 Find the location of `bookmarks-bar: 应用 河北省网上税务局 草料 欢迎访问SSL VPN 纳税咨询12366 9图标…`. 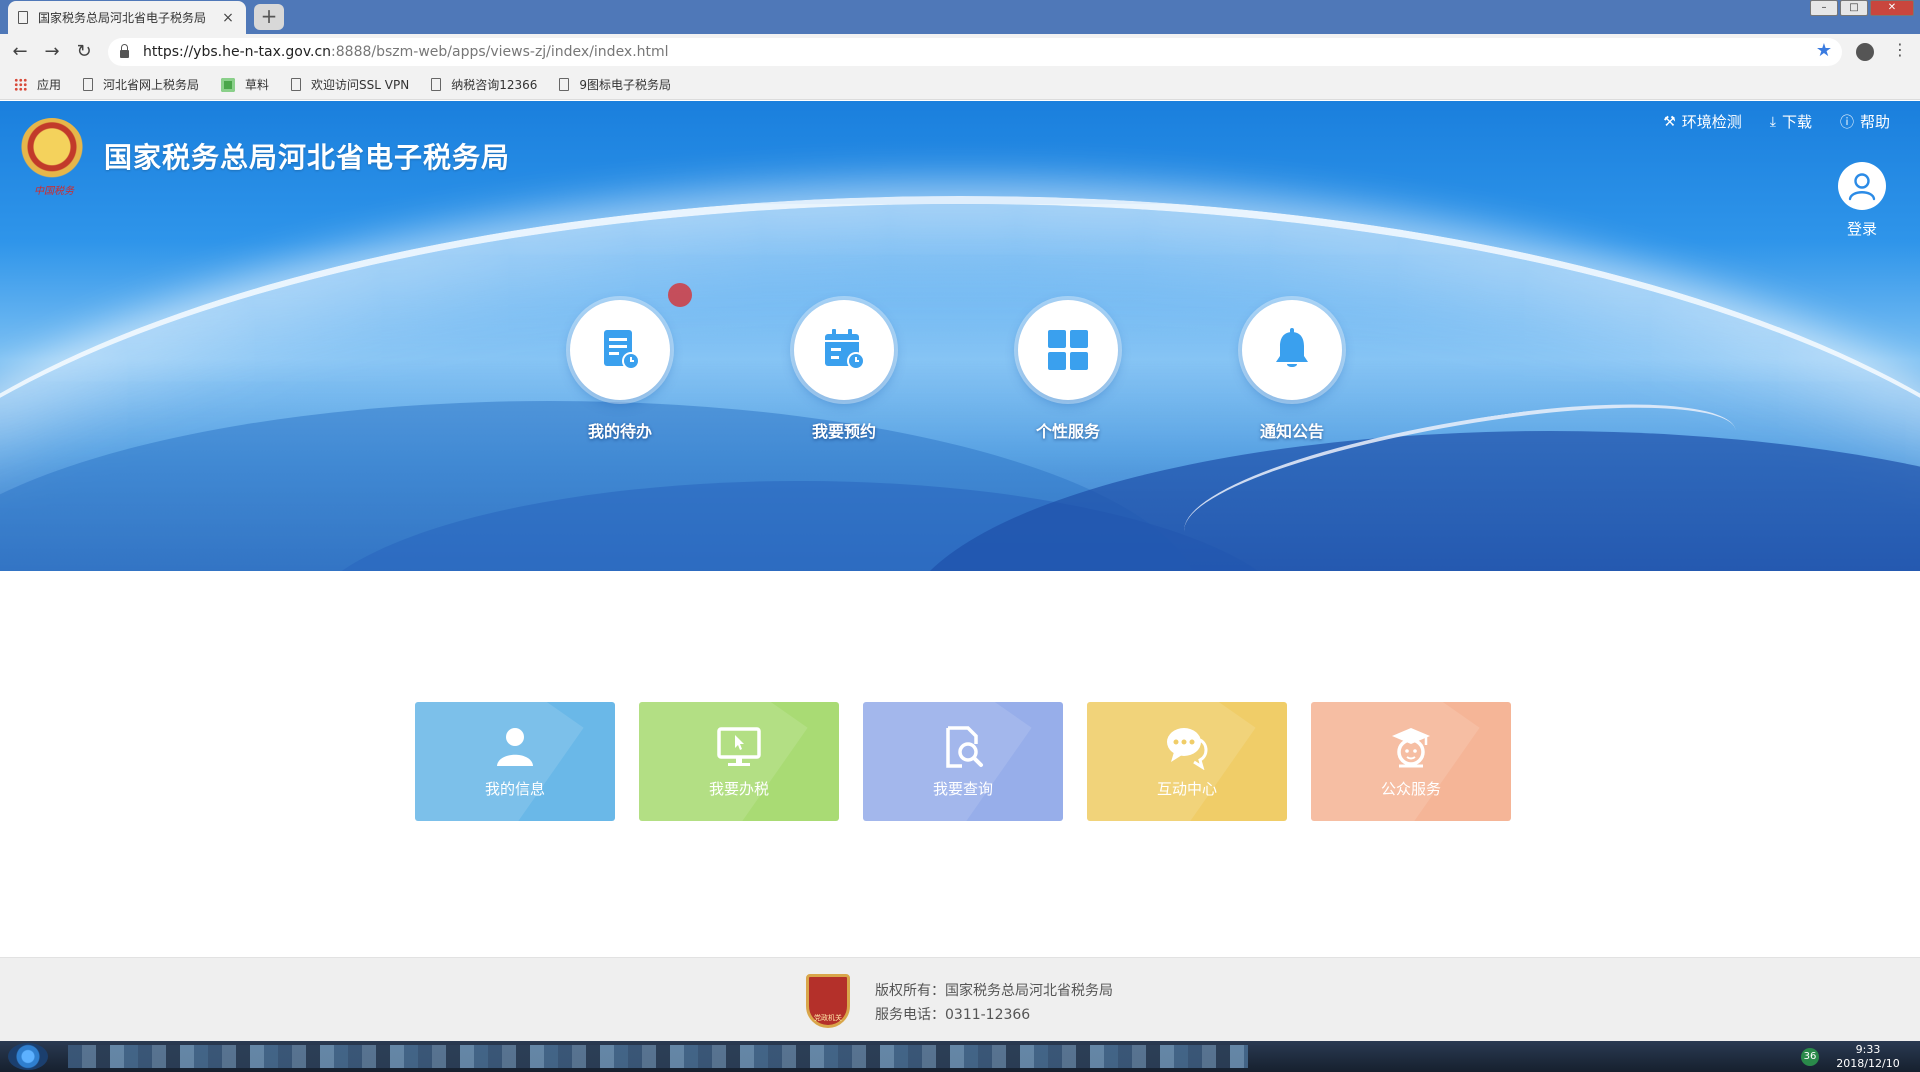

bookmarks-bar: 应用 河北省网上税务局 草料 欢迎访问SSL VPN 纳税咨询12366 9图标… is located at coordinates (960, 85).